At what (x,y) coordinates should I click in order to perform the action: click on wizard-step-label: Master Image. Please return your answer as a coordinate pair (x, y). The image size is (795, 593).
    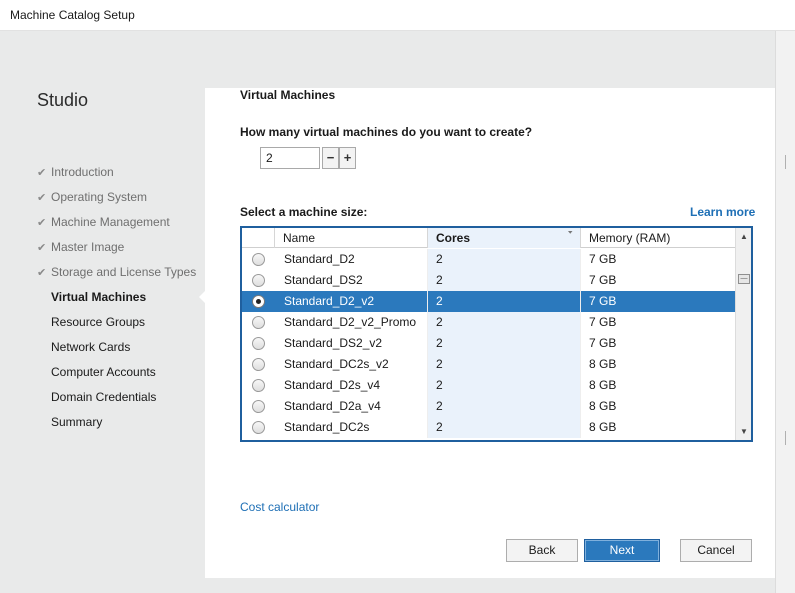
    Looking at the image, I should click on (88, 247).